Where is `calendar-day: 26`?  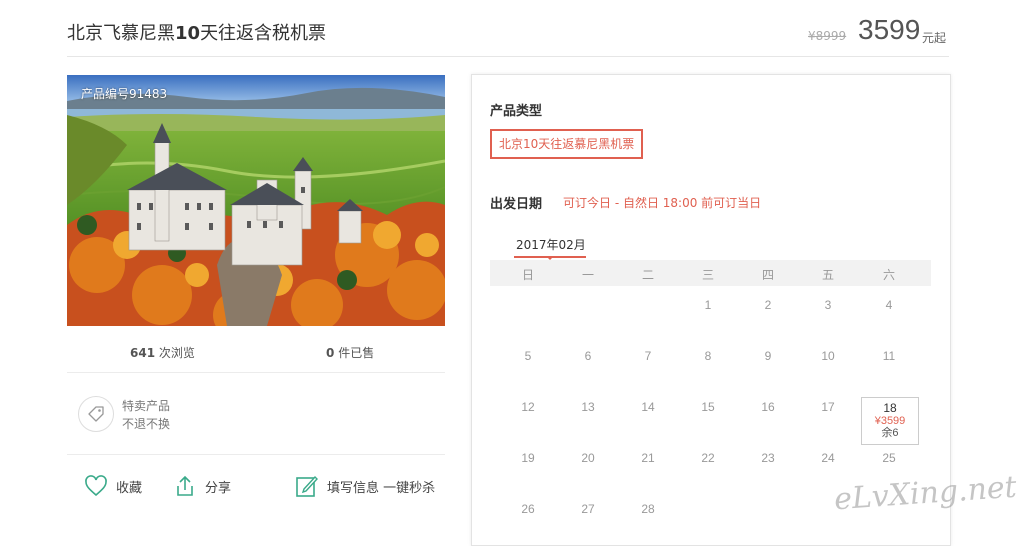 calendar-day: 26 is located at coordinates (528, 509).